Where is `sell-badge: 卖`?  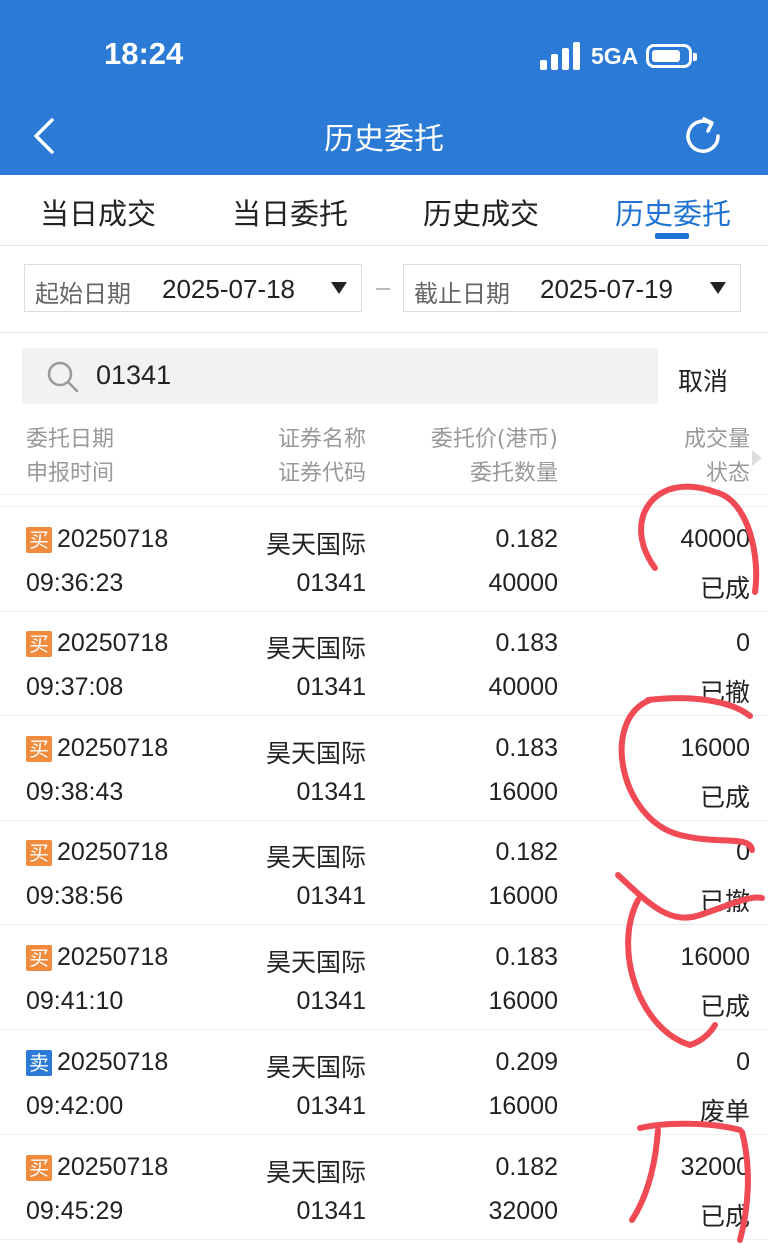 sell-badge: 卖 is located at coordinates (39, 1063).